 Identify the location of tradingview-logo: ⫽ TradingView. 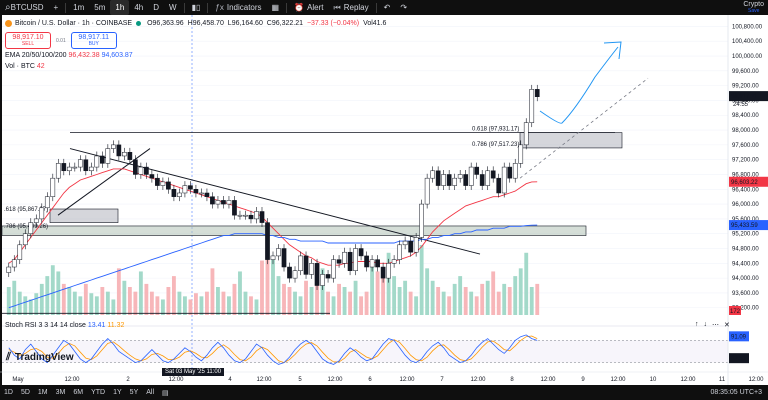
(40, 357).